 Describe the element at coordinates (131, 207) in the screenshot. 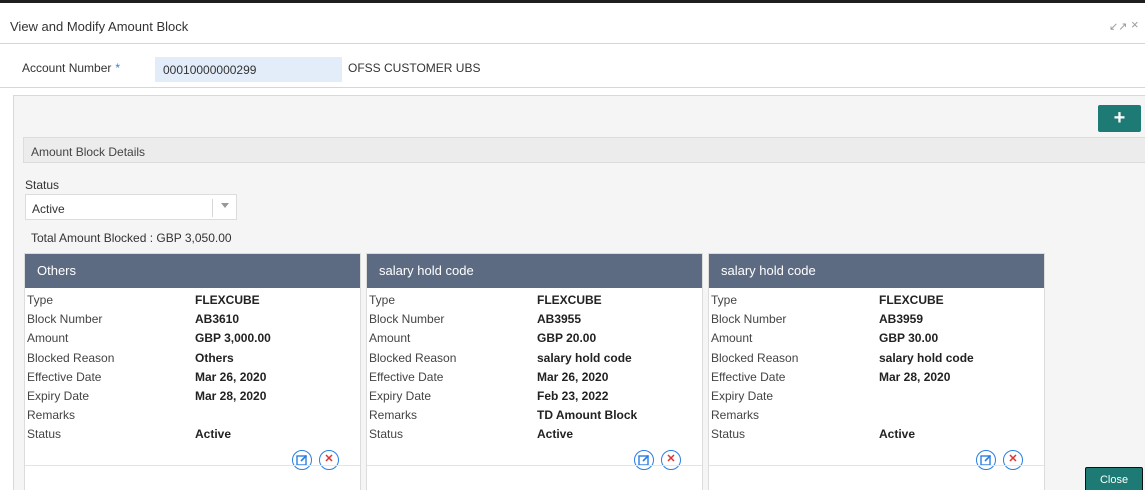

I see `status-filter-select: Active` at that location.